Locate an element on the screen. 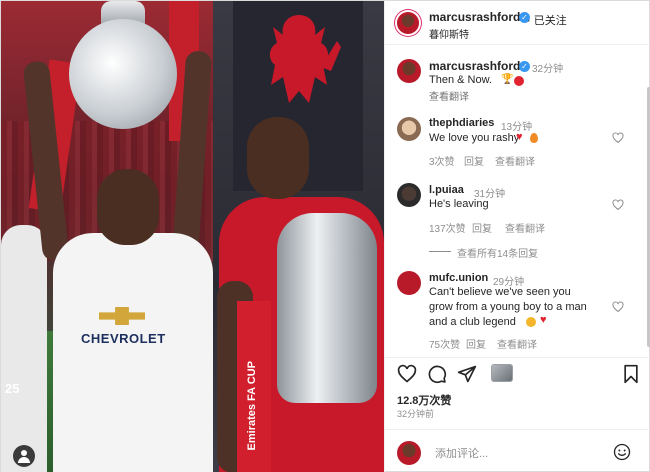 This screenshot has width=650, height=472. shirt-number: 25 is located at coordinates (12, 388).